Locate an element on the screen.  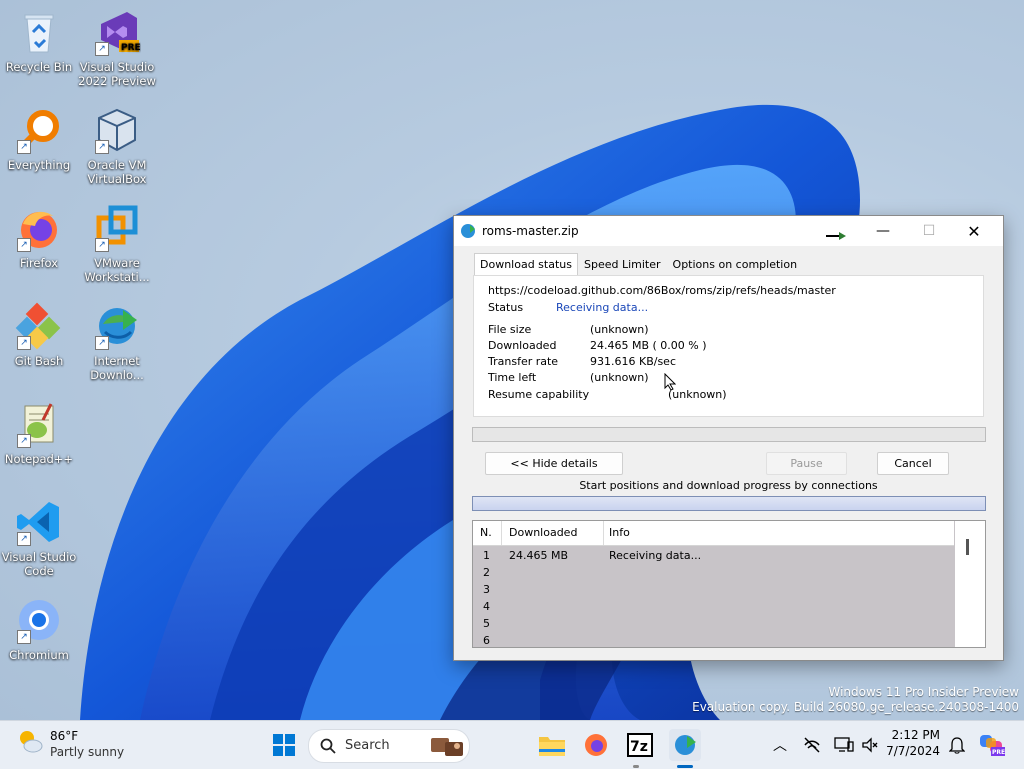
minimize-button: — is located at coordinates (883, 231).